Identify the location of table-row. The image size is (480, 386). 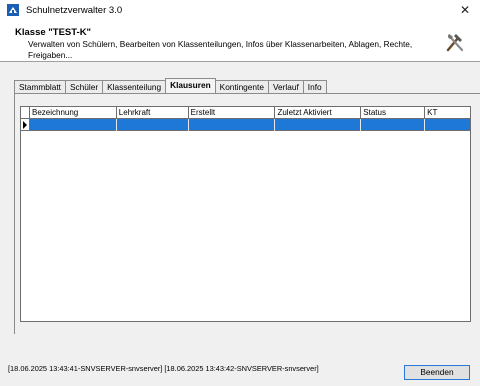
(245, 125).